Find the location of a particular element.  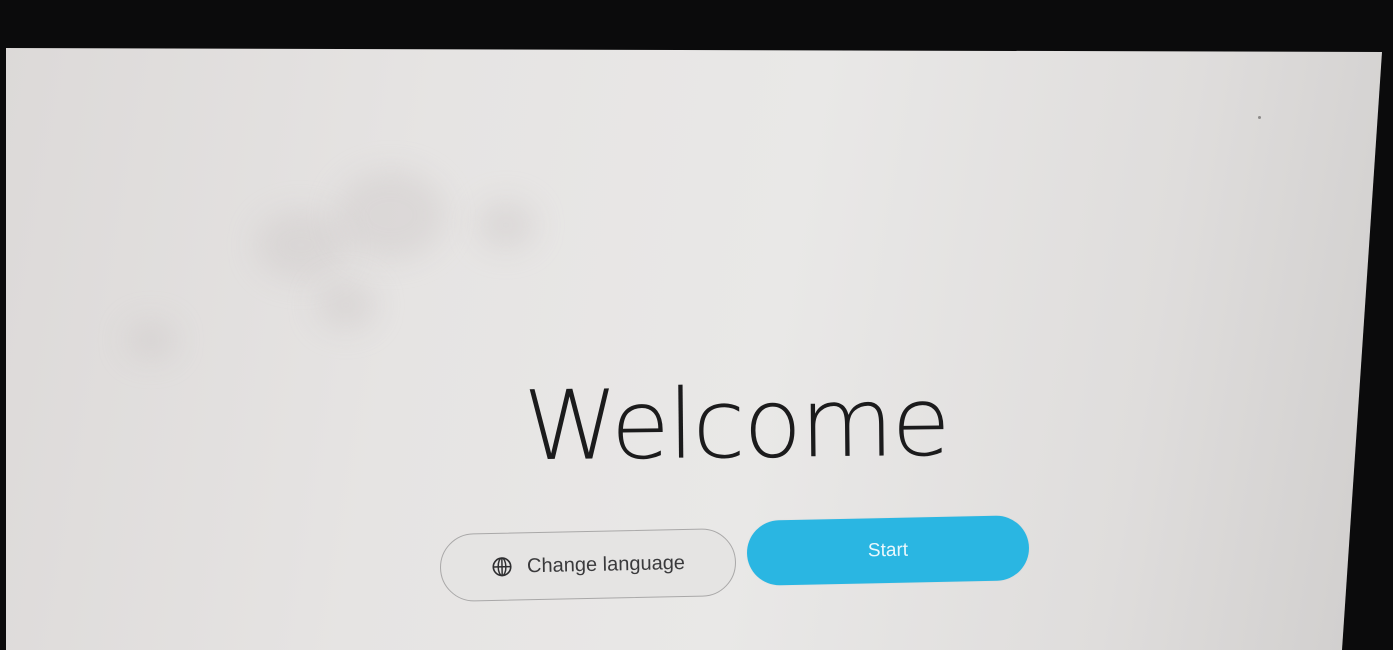

globe-icon is located at coordinates (502, 567).